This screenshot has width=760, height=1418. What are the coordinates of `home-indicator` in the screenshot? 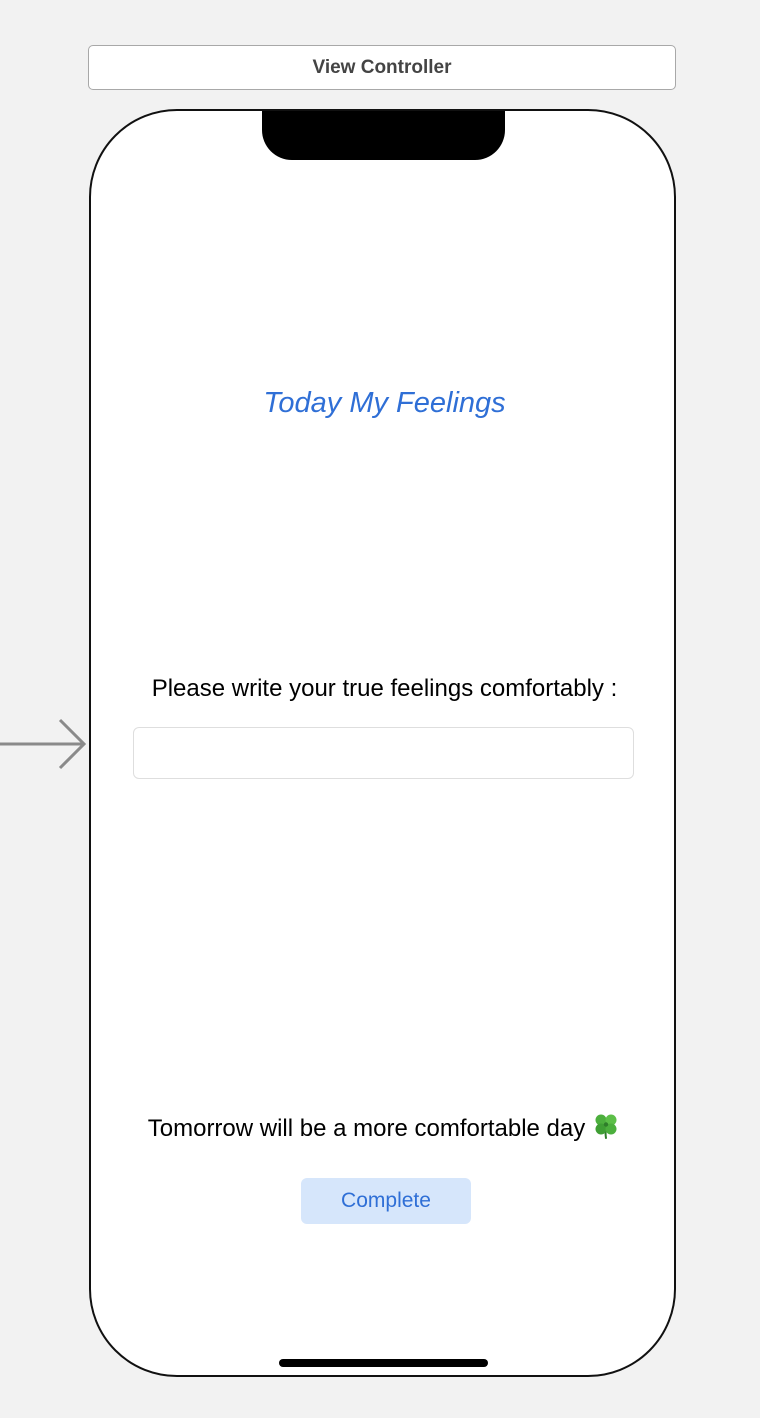 It's located at (383, 1363).